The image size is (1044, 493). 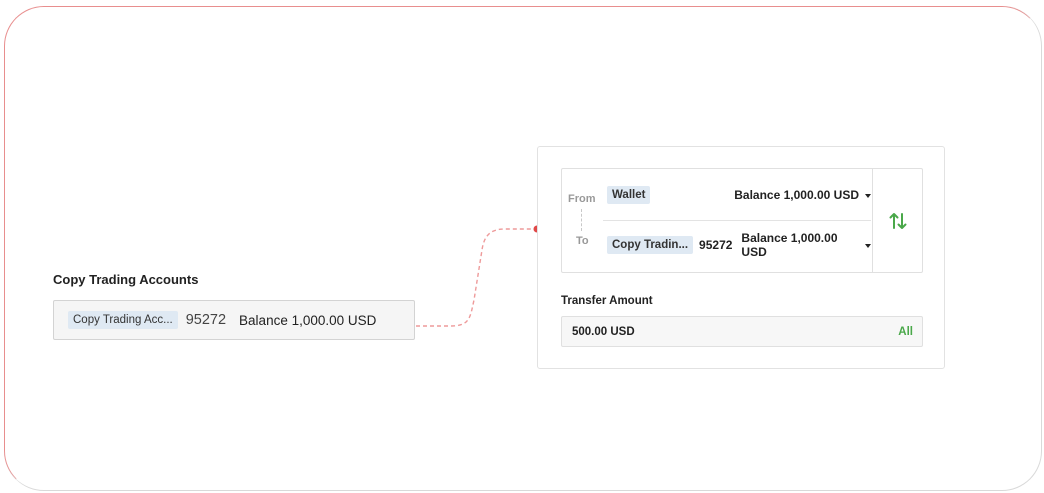 I want to click on to-balance-wrap: Balance 1,000.00 USD, so click(x=806, y=245).